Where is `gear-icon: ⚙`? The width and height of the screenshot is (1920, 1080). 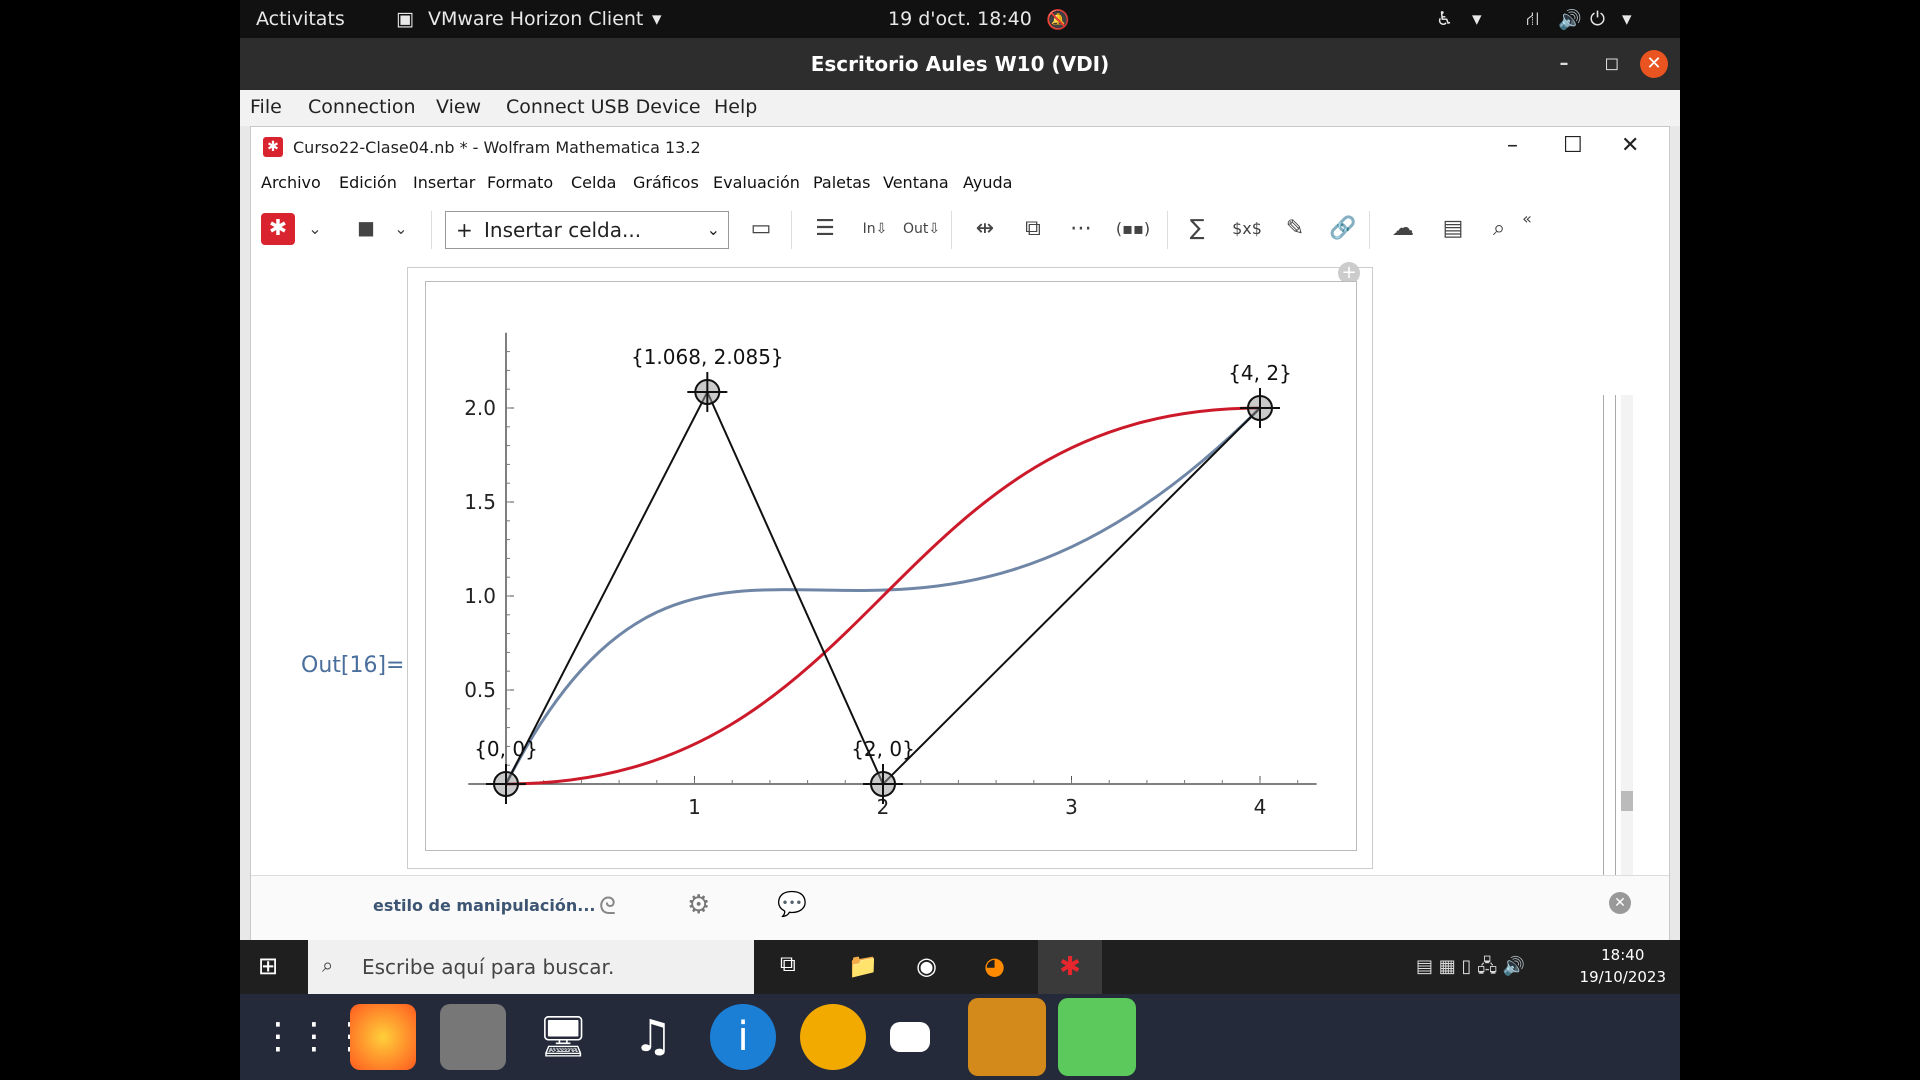 gear-icon: ⚙ is located at coordinates (698, 905).